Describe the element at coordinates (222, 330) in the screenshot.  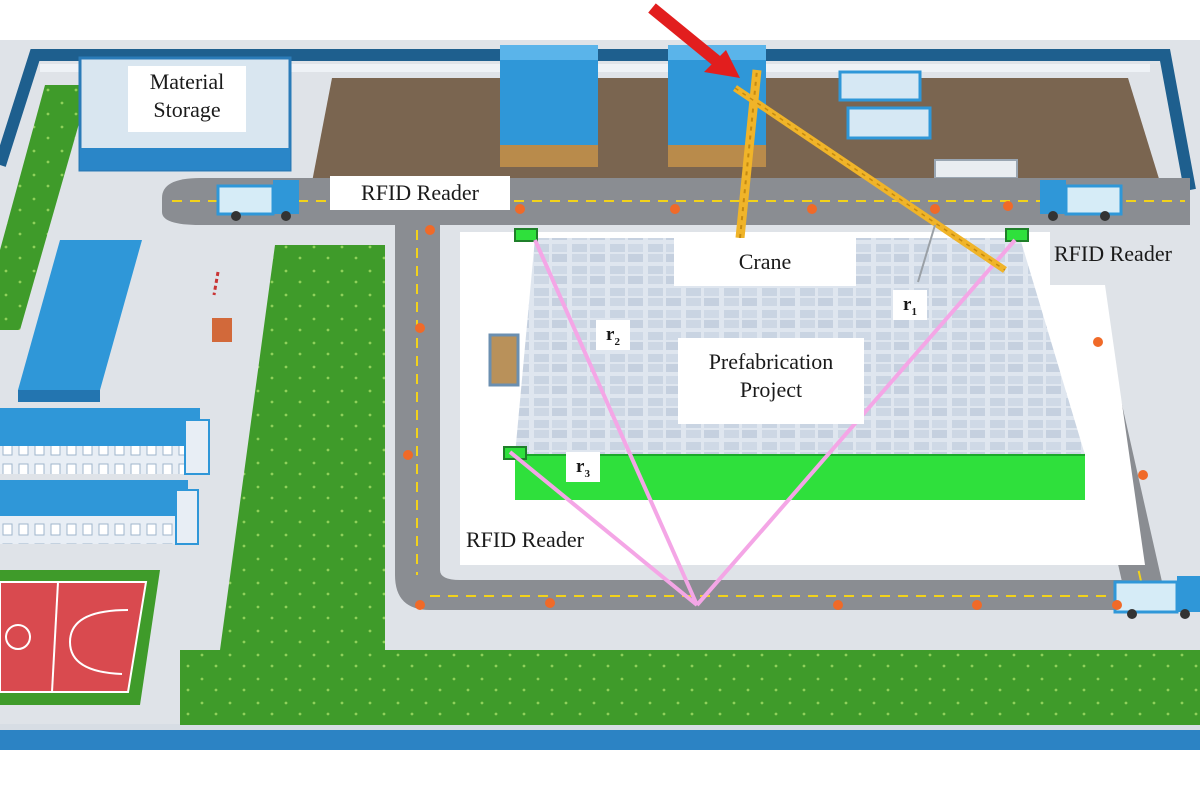
I see `small-crate` at that location.